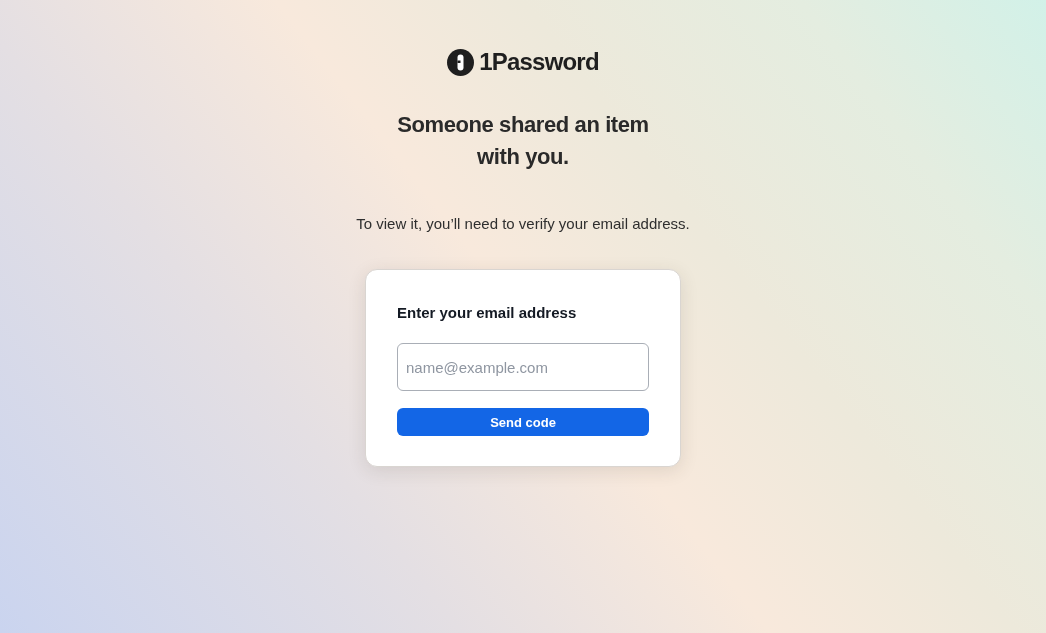 This screenshot has height=633, width=1046. I want to click on send-code-button: Send code, so click(523, 422).